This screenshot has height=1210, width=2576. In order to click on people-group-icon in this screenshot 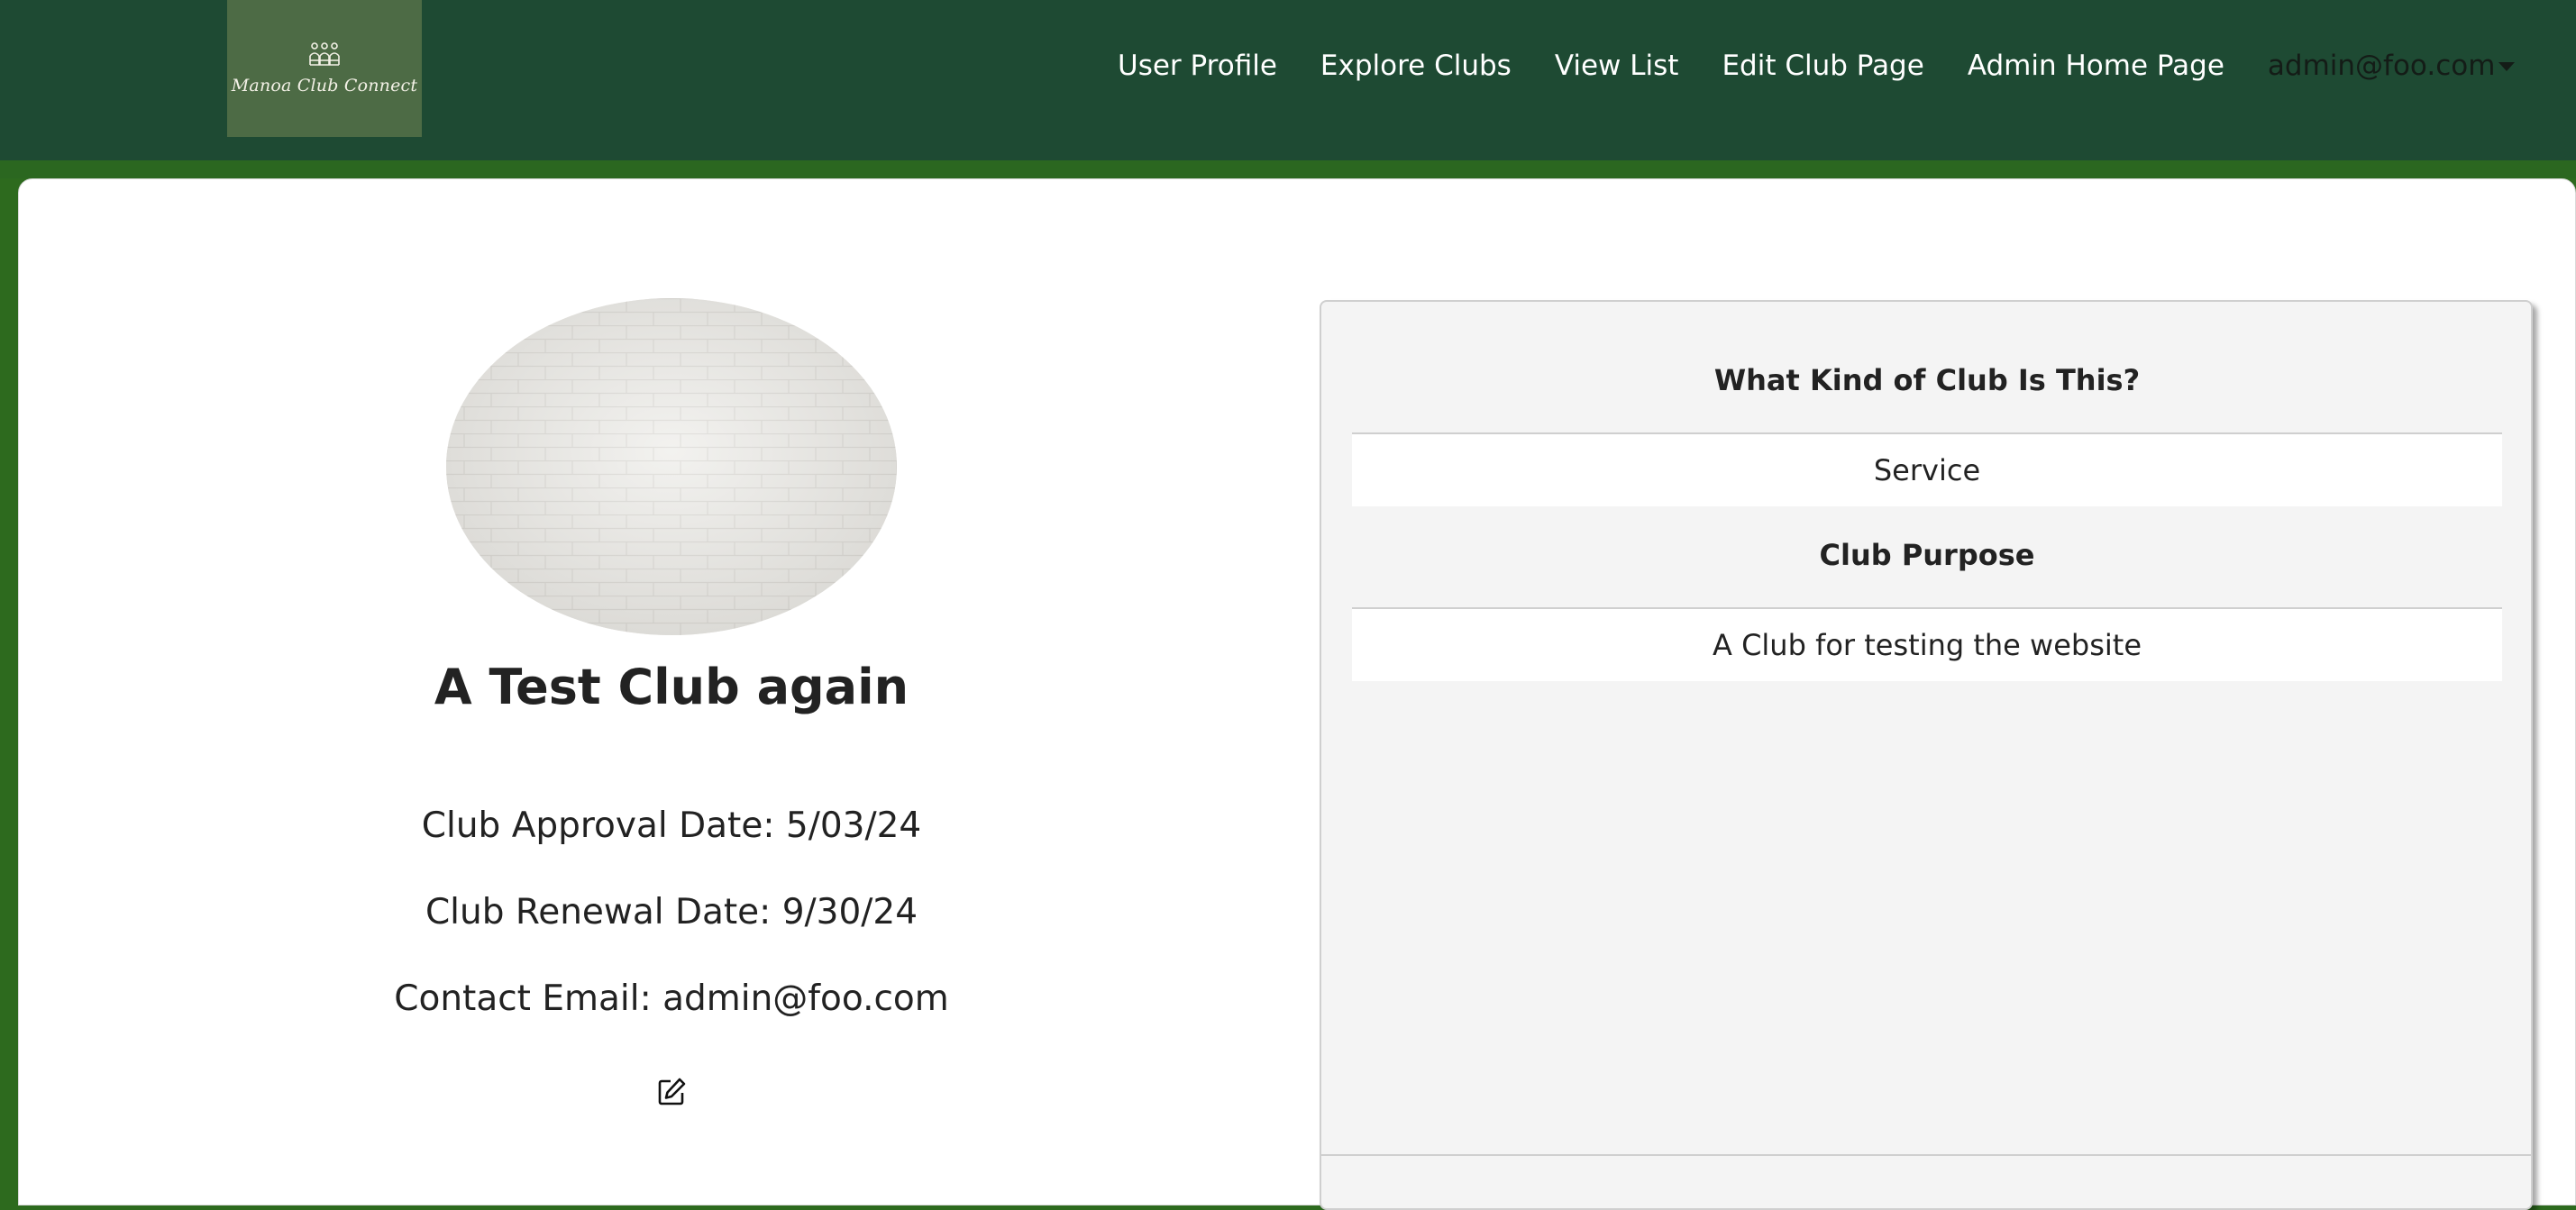, I will do `click(324, 54)`.